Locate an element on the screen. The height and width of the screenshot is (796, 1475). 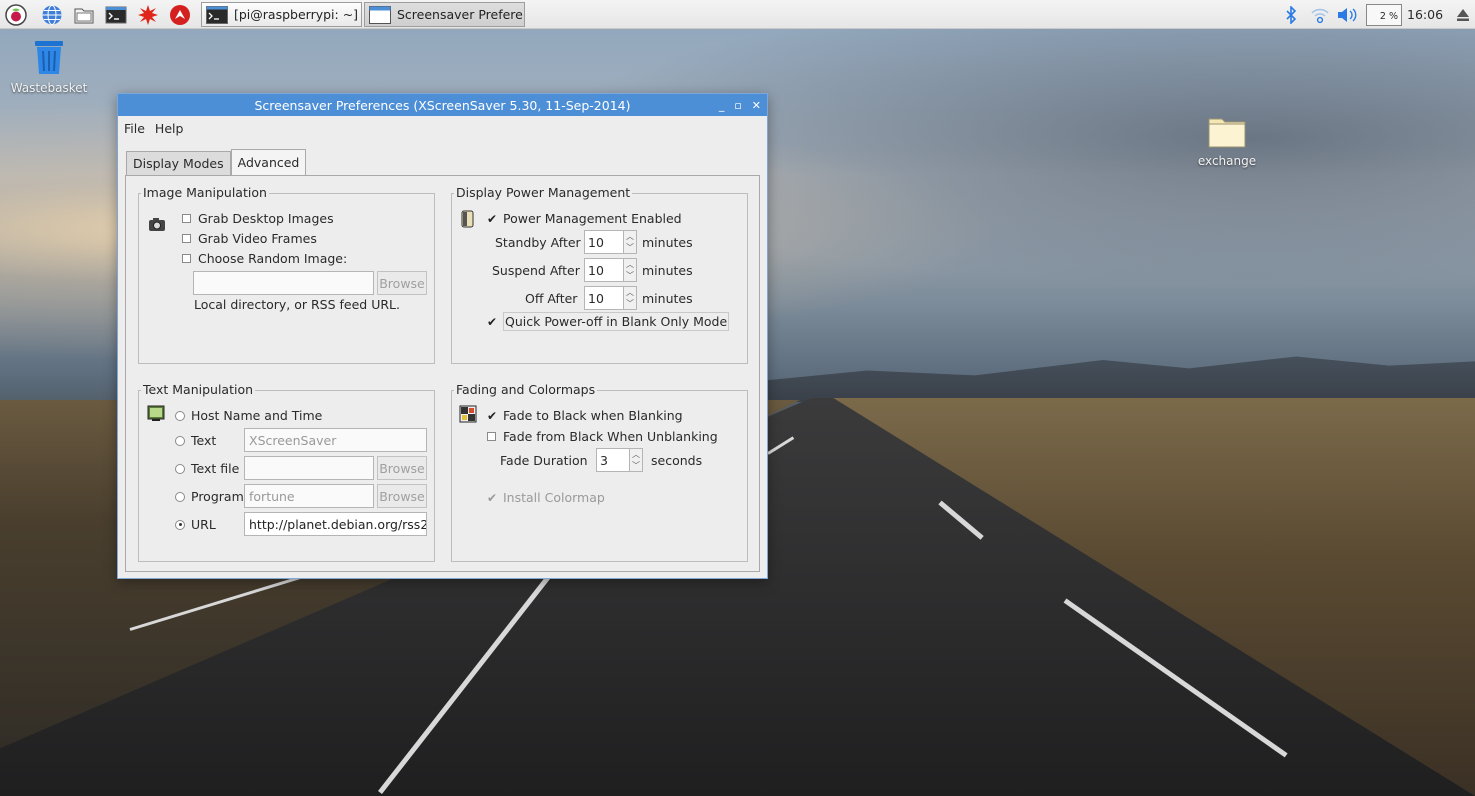
fade-to-black-checkbox: ✔ Fade to Black when Blanking is located at coordinates (585, 415).